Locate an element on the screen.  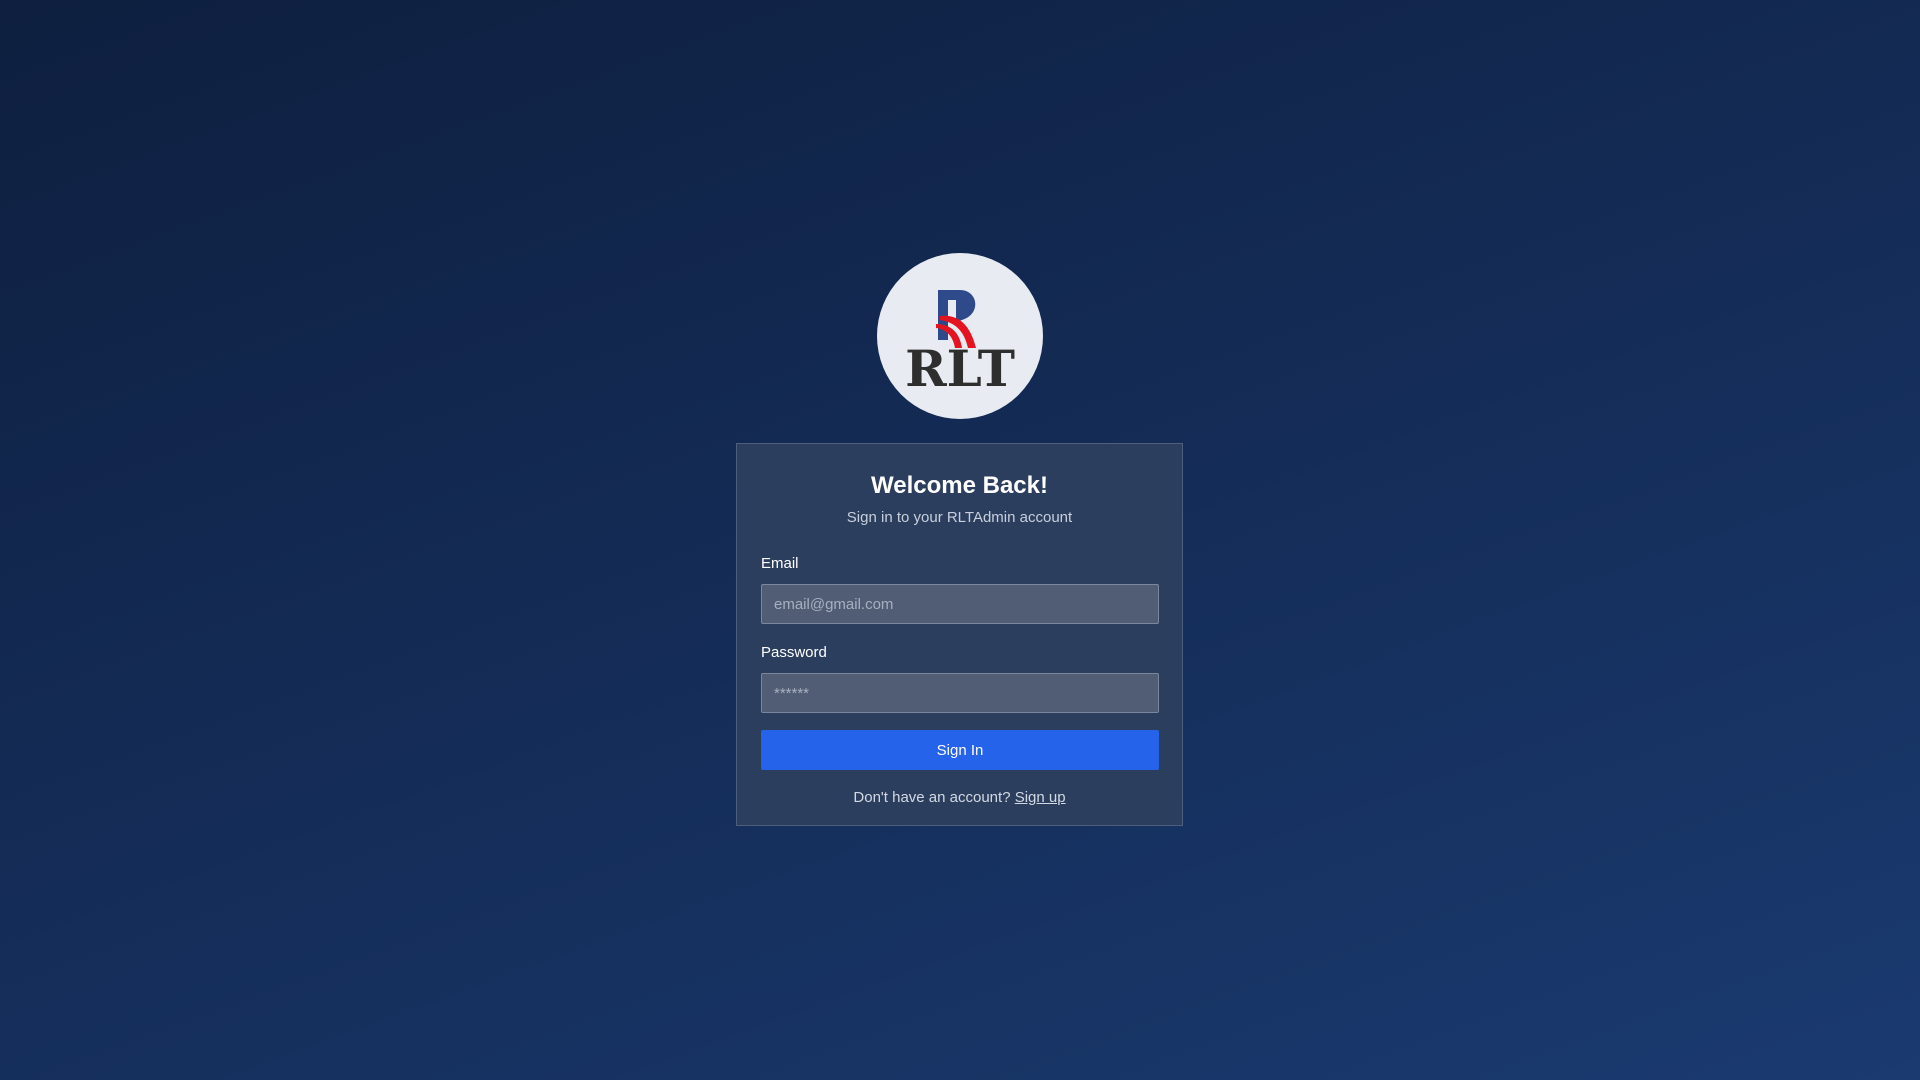
page-subtitle: Sign in to your RLTAdmin account is located at coordinates (959, 517).